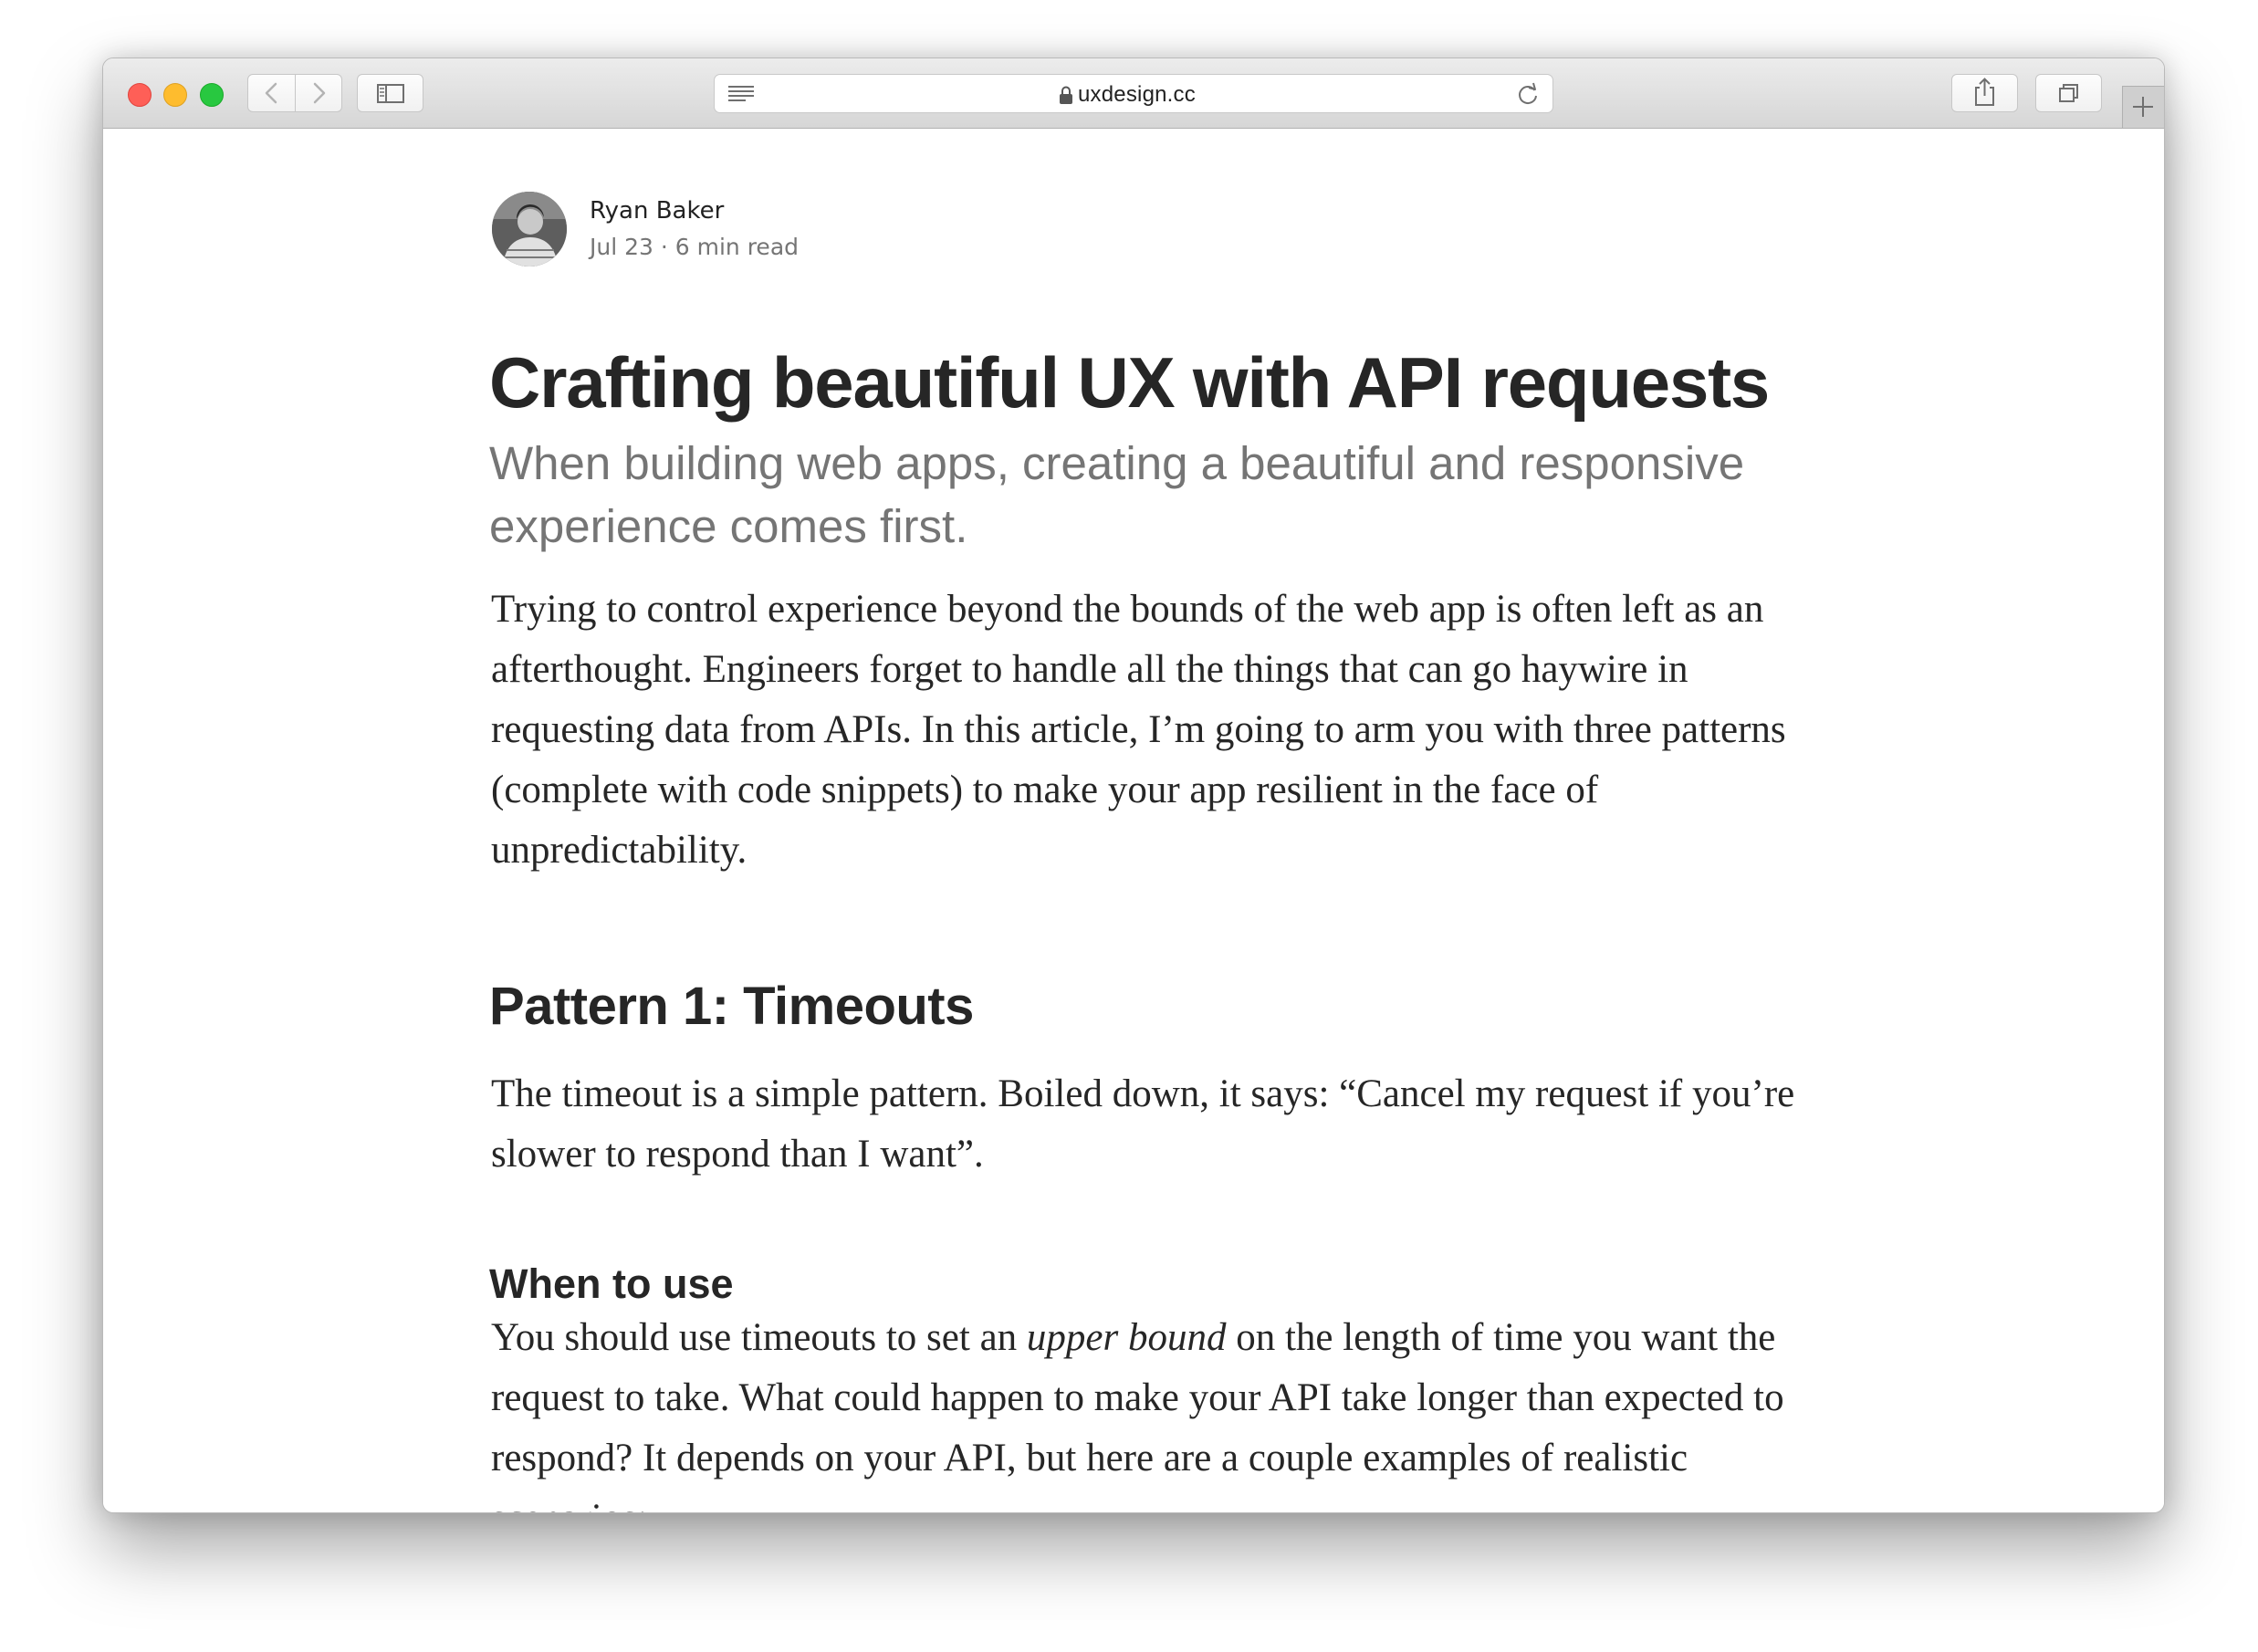 The width and height of the screenshot is (2258, 1652). Describe the element at coordinates (695, 247) in the screenshot. I see `post-meta: Jul 23 · 6 min read` at that location.